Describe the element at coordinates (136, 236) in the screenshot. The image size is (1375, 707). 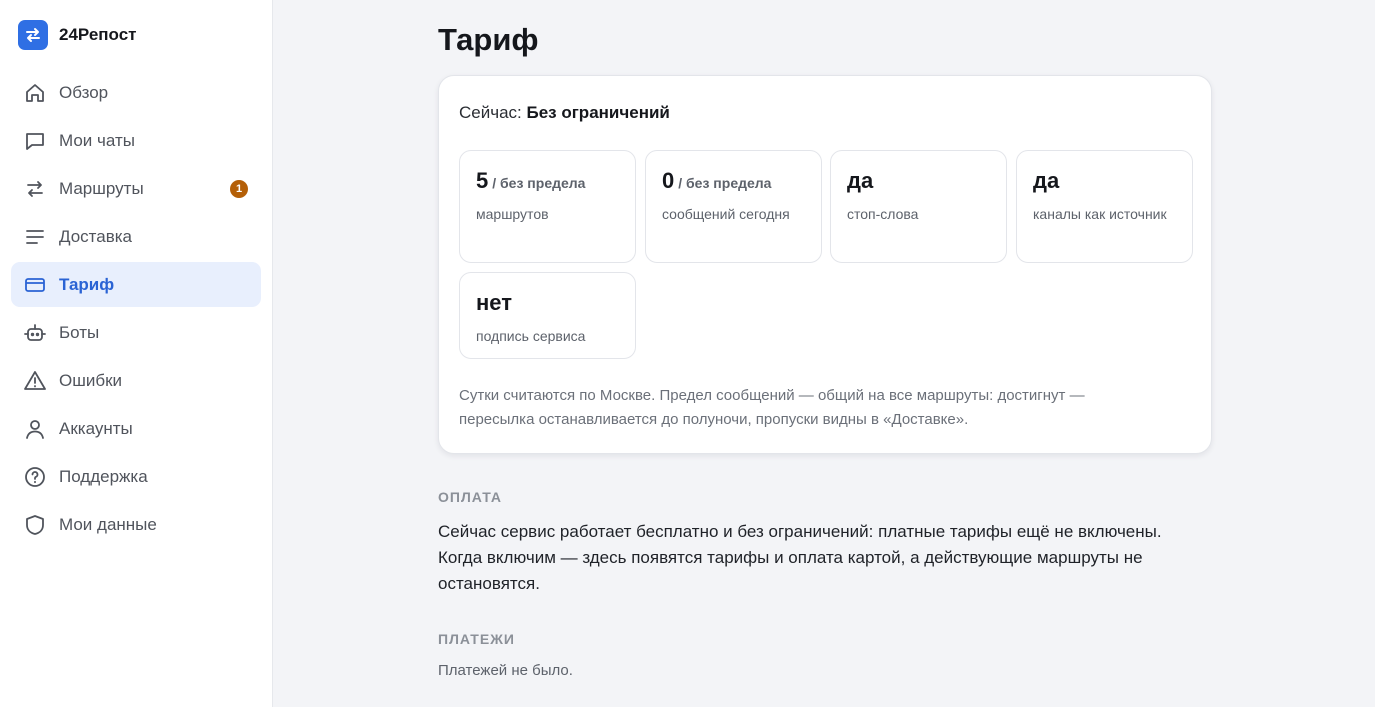
I see `sidebar-item-delivery: Доставка` at that location.